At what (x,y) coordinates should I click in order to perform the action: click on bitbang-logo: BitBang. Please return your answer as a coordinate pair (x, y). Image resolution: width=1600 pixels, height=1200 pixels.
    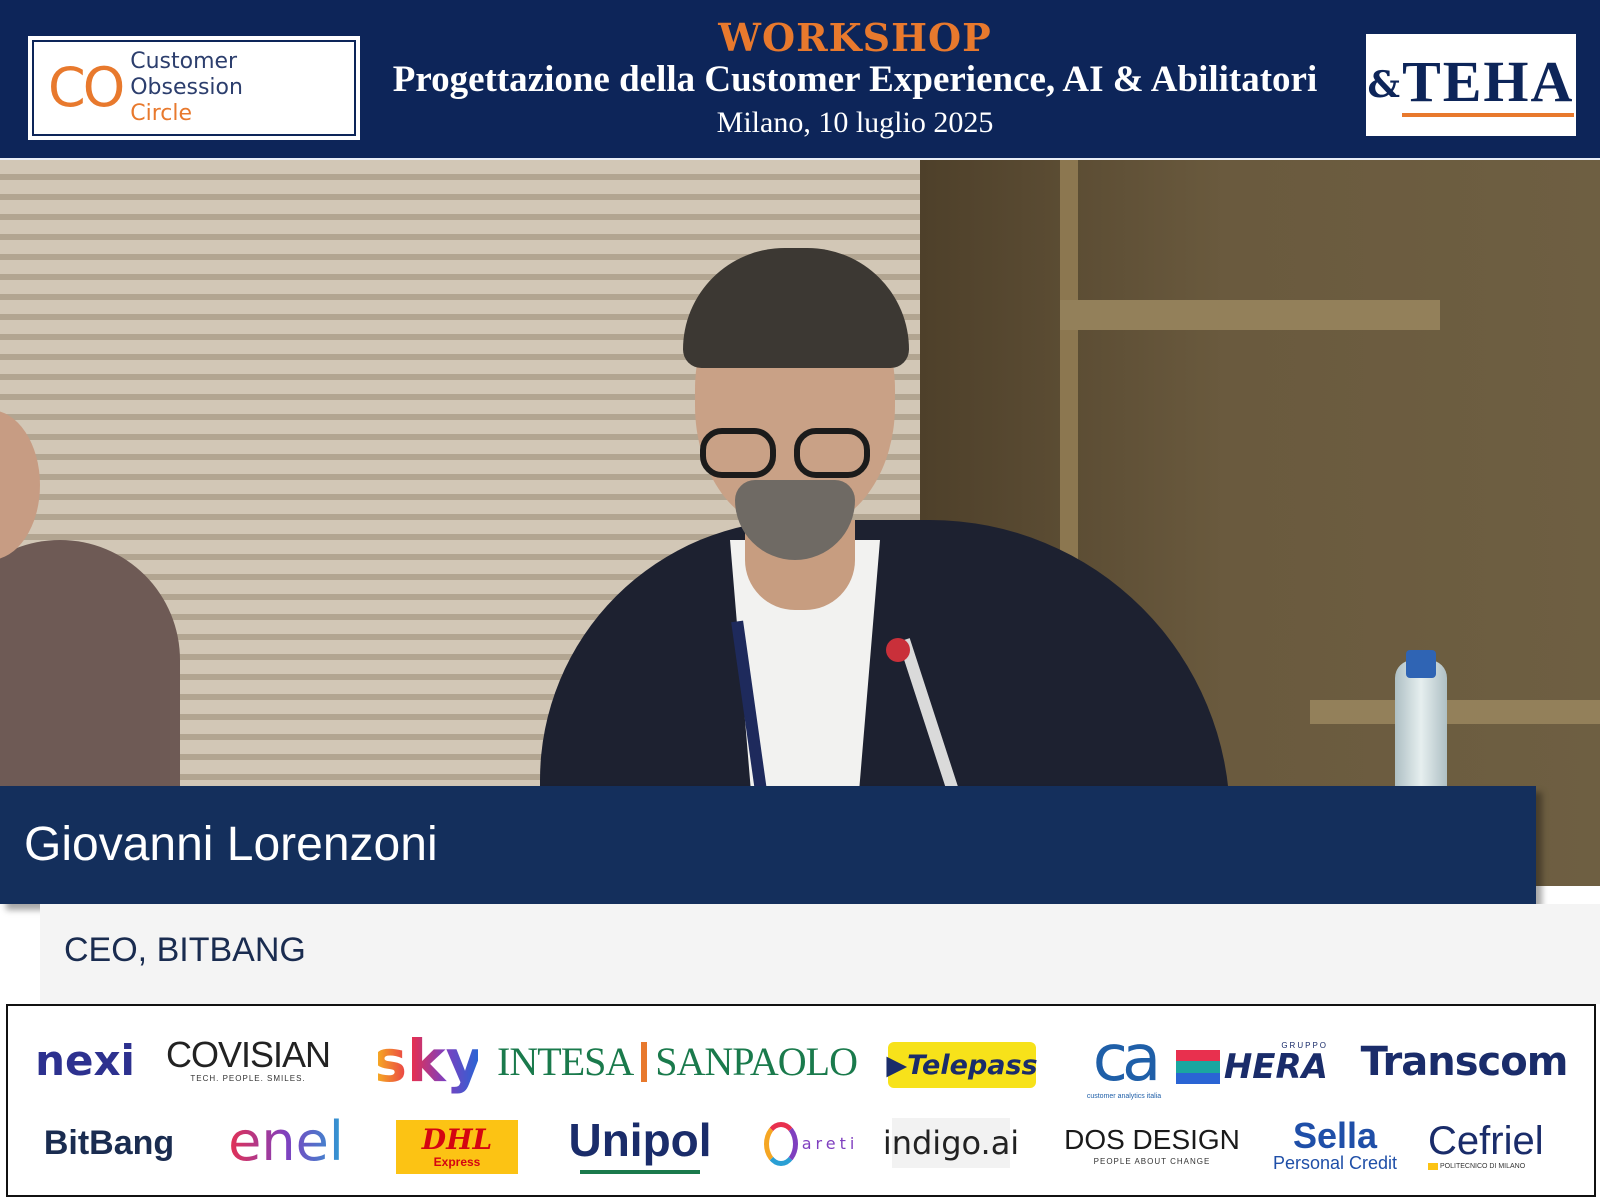
    Looking at the image, I should click on (109, 1143).